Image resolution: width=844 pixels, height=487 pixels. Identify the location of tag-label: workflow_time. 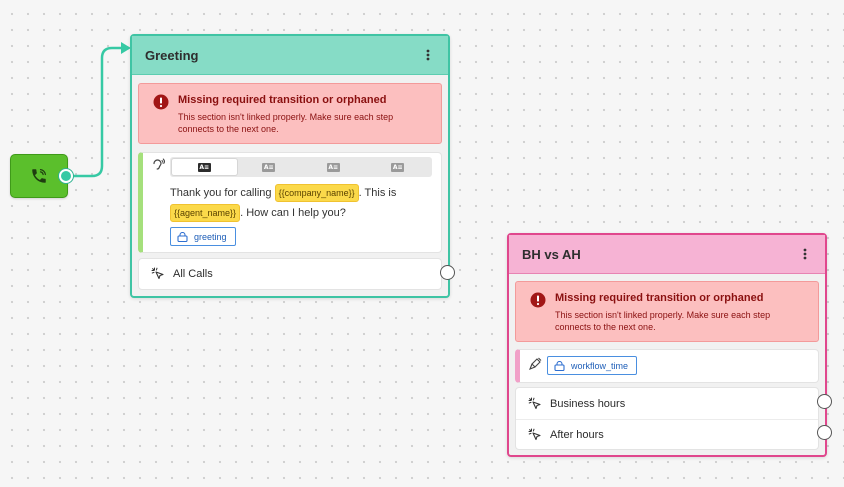
(600, 365).